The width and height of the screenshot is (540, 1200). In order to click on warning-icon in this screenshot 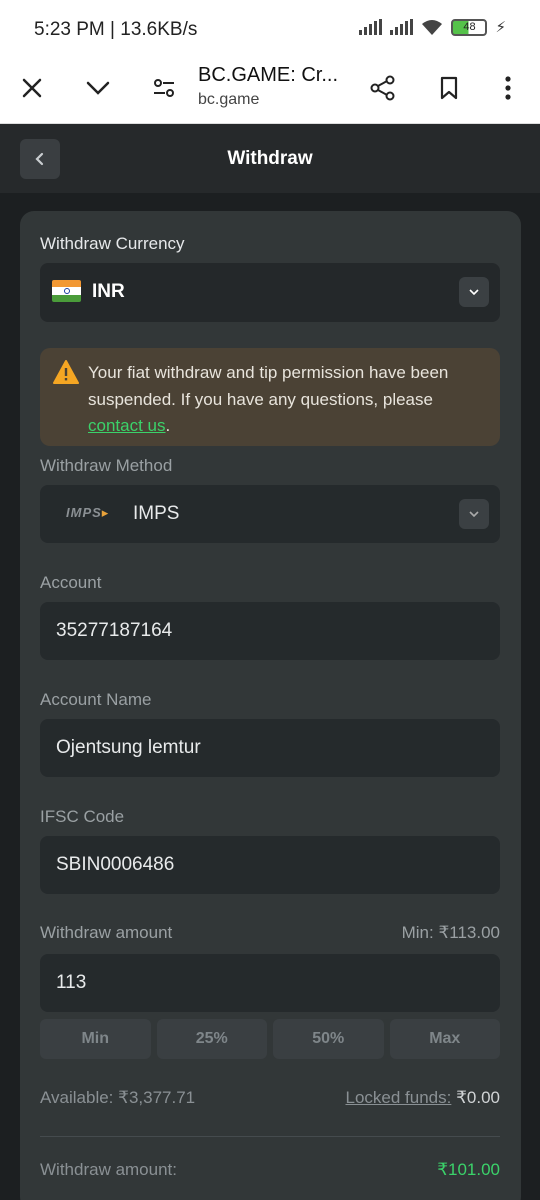, I will do `click(66, 372)`.